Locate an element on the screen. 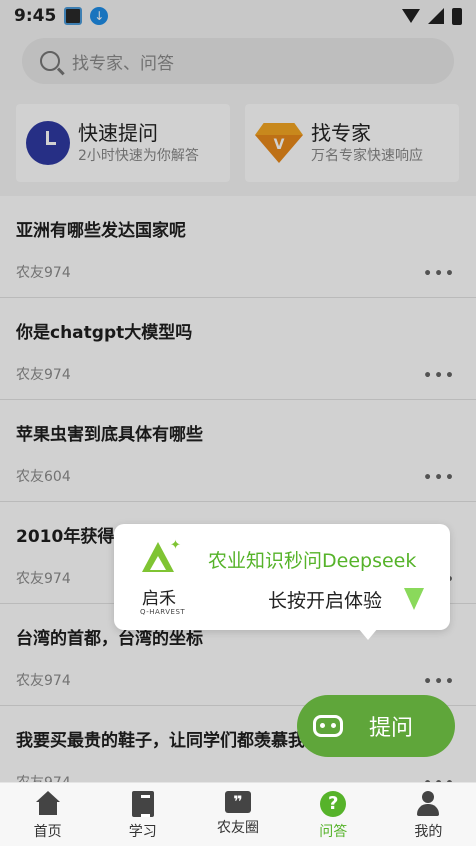 The image size is (476, 846). nav-label: 我的 is located at coordinates (428, 832).